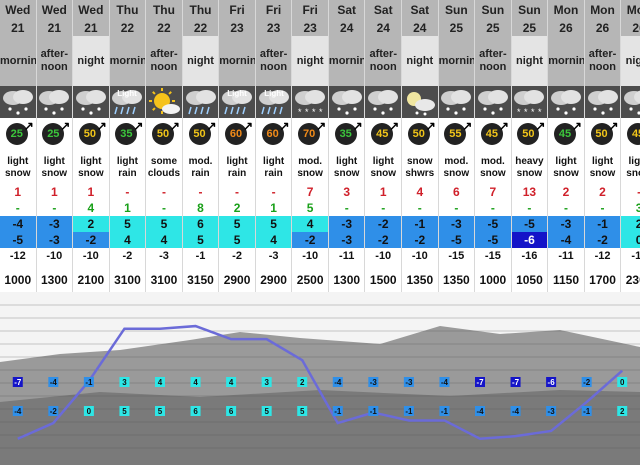 This screenshot has width=640, height=465. I want to click on min-temp-row: -5-3-244554-2-3-2-2-5-5-6-4-20, so click(320, 240).